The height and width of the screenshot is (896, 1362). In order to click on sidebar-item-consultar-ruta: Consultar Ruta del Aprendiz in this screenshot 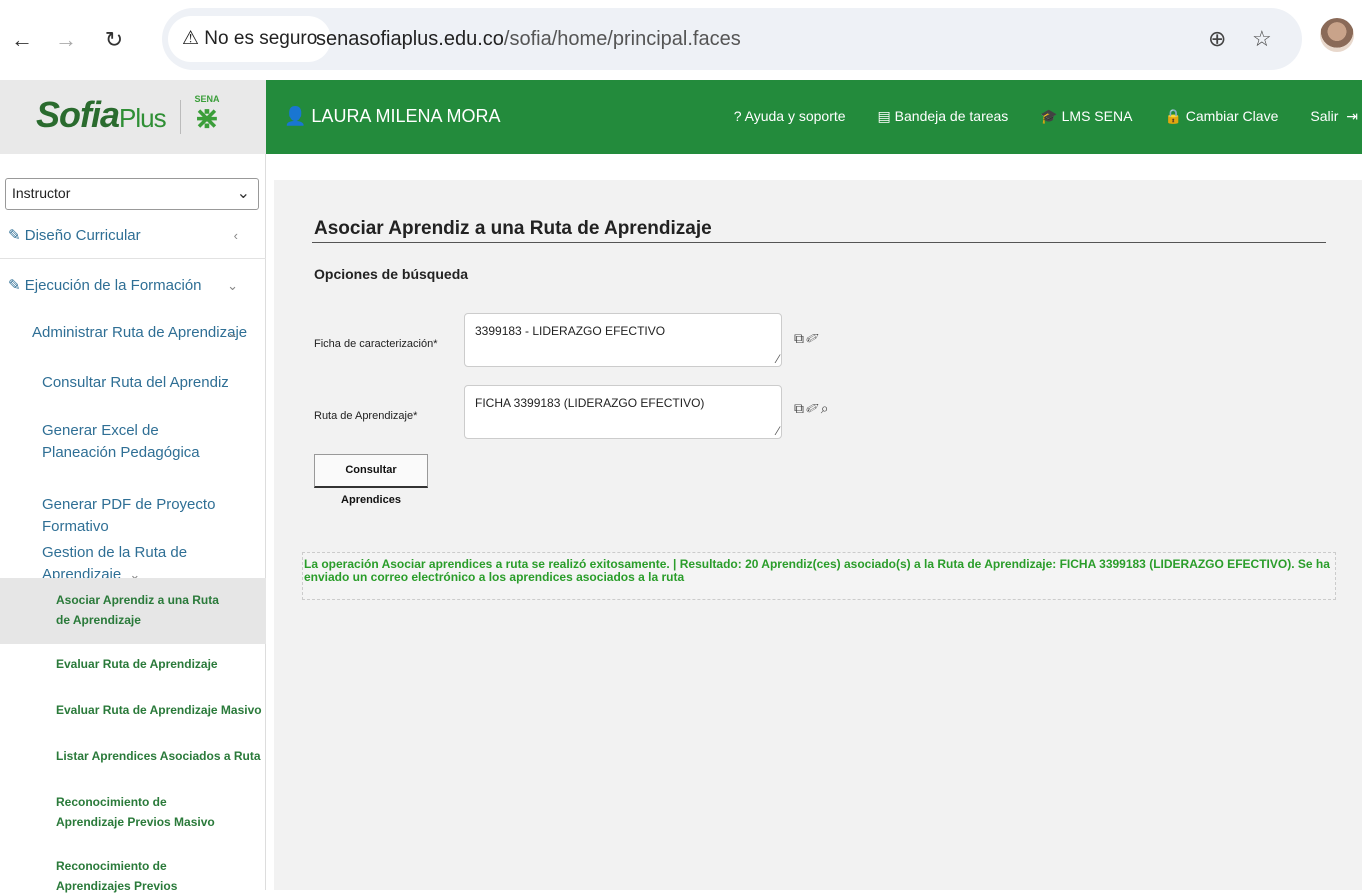, I will do `click(133, 383)`.